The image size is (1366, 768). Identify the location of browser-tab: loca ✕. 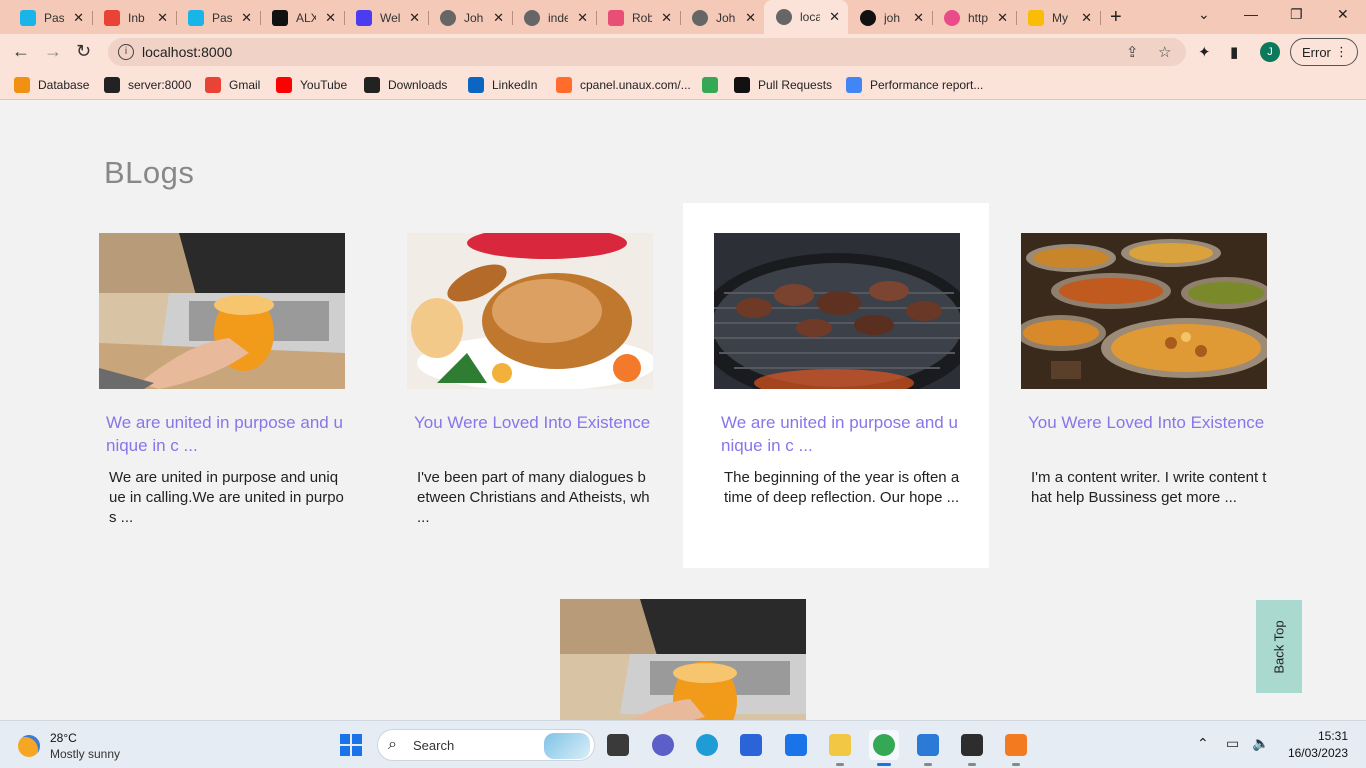
(806, 17).